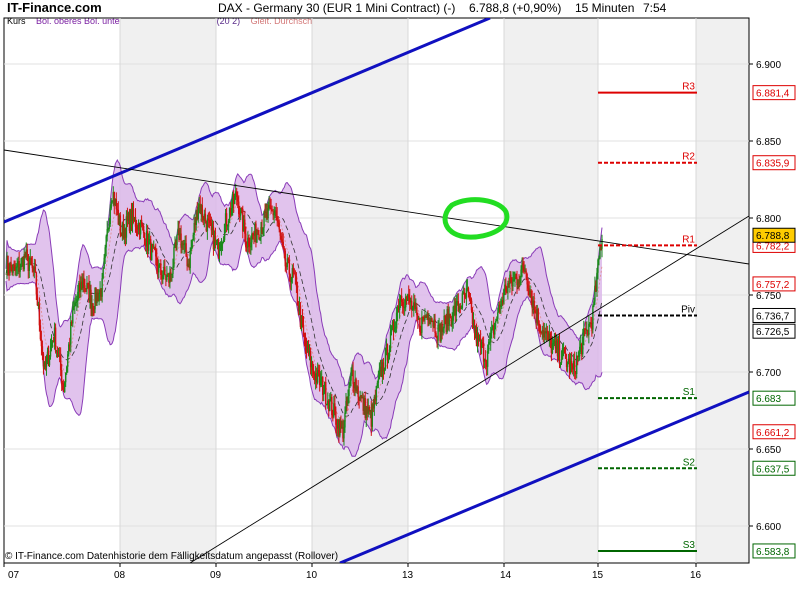 The width and height of the screenshot is (800, 600). I want to click on level-value-label: 6.583,8, so click(773, 552).